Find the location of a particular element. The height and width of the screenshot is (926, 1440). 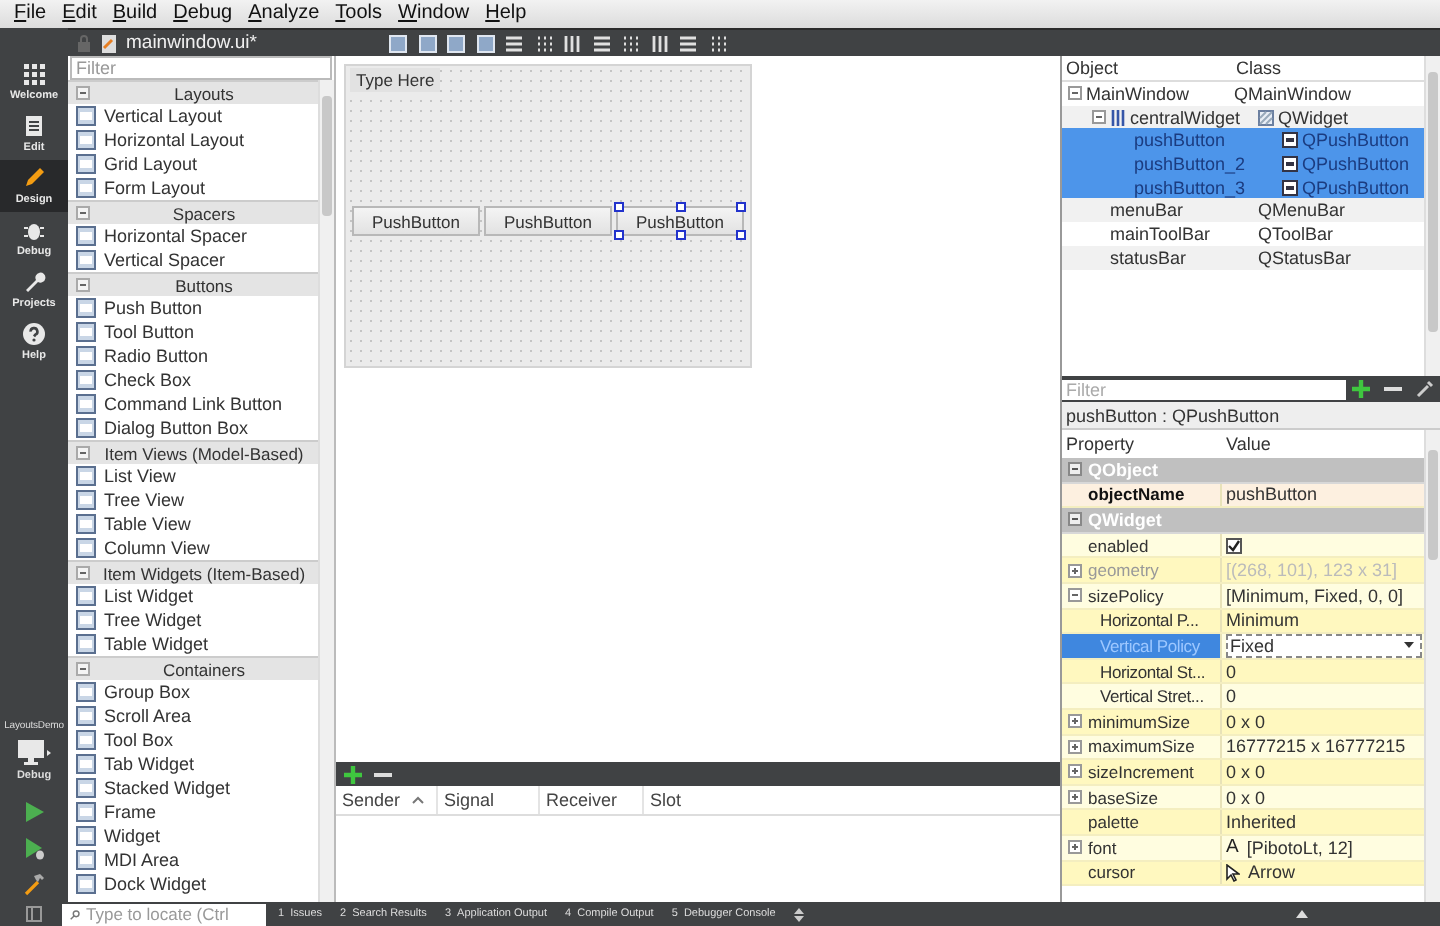

widget-item: Widget is located at coordinates (132, 836).